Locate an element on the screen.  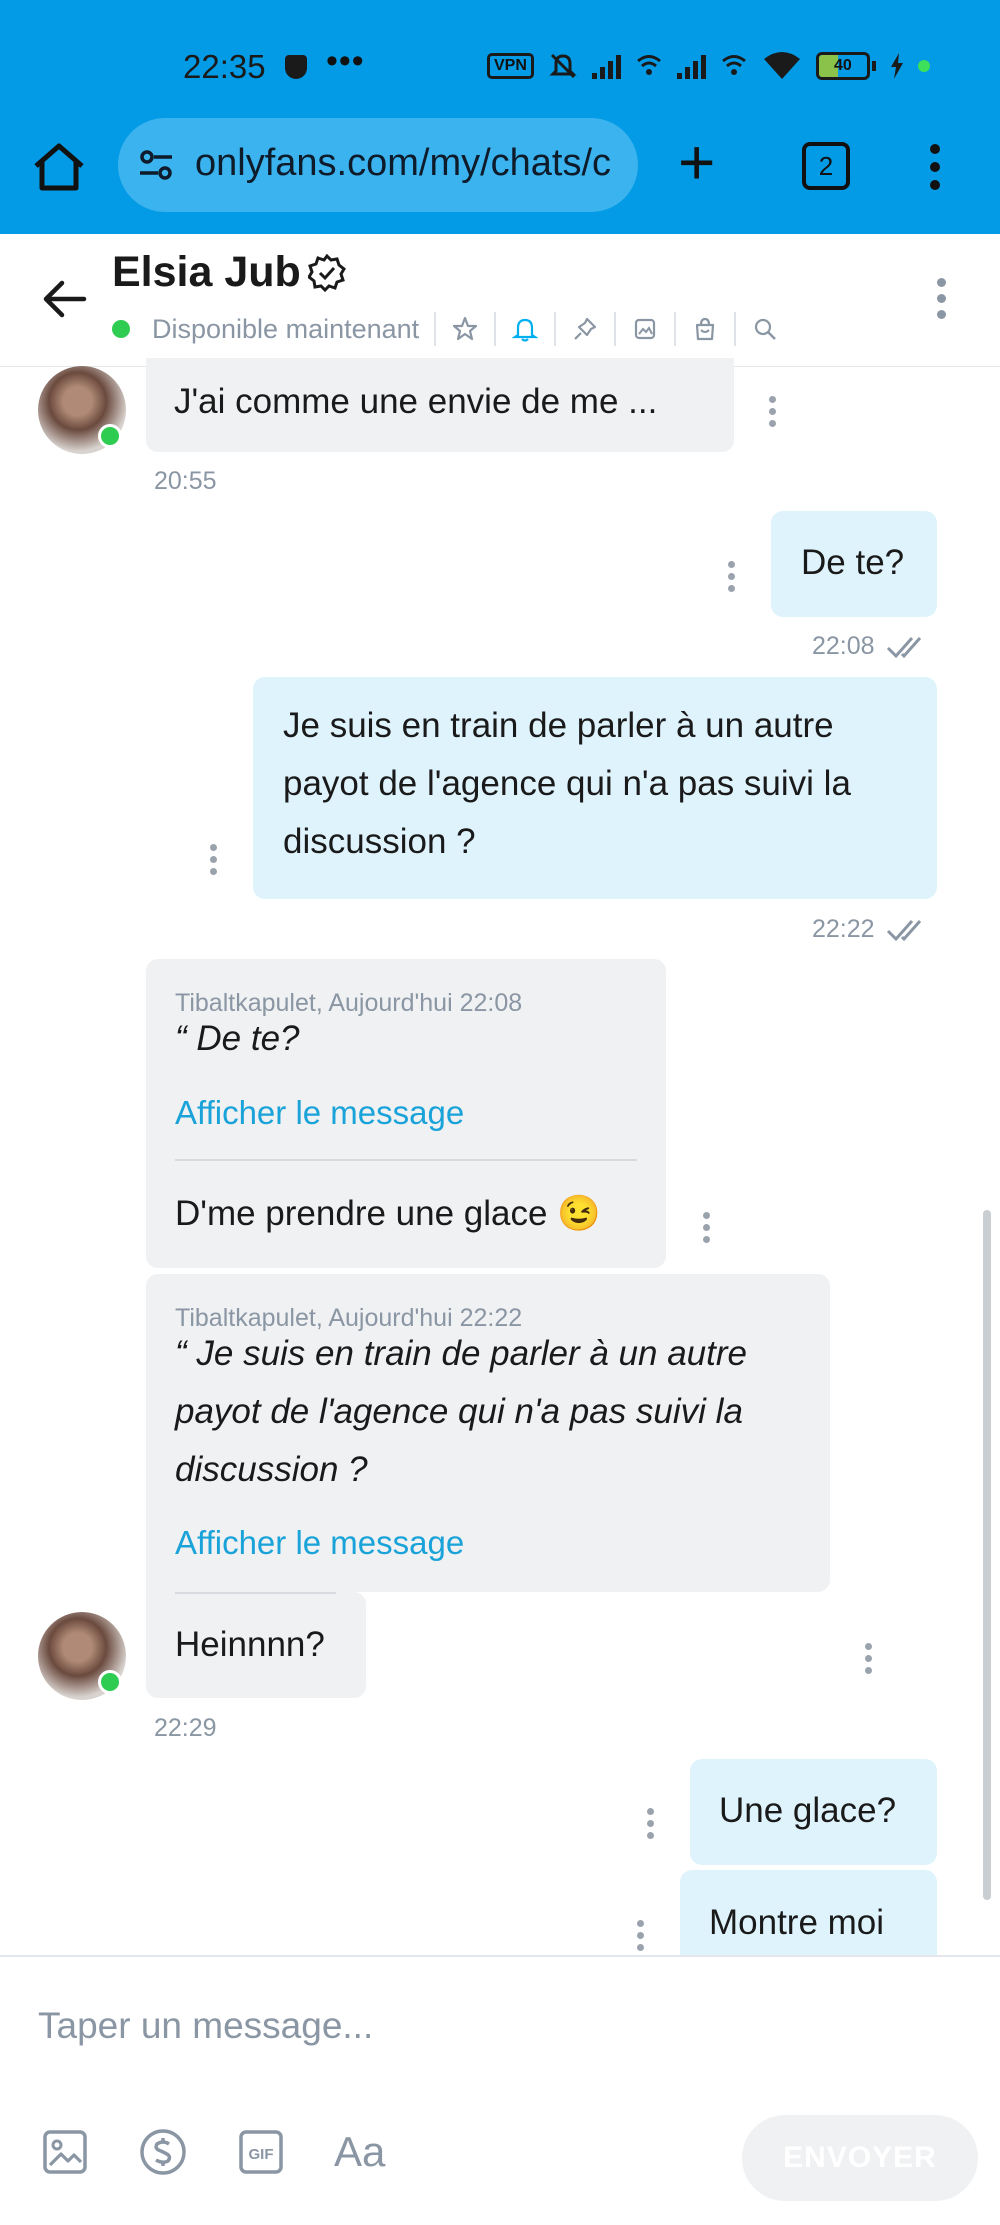
availability-status: Disponible maintenant is located at coordinates (286, 329).